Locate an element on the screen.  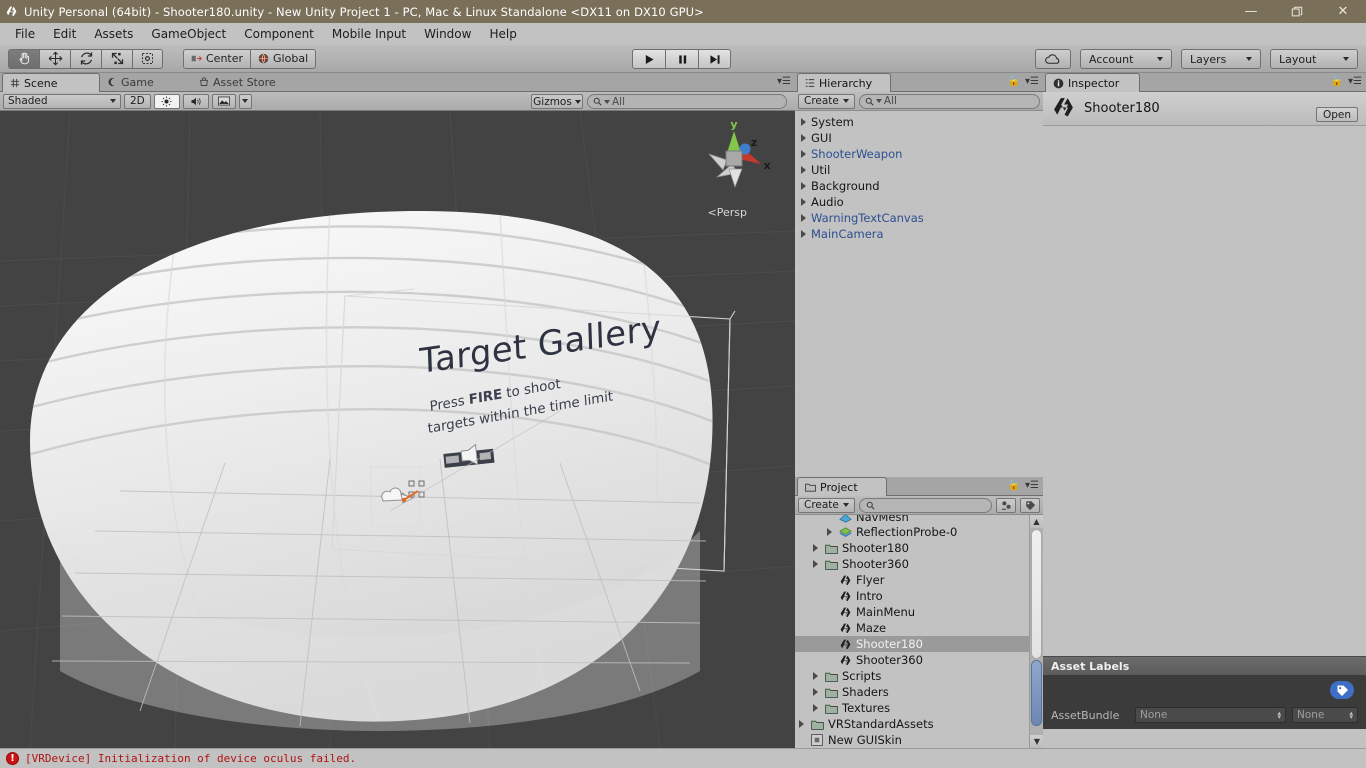
add-label-button is located at coordinates (1342, 690).